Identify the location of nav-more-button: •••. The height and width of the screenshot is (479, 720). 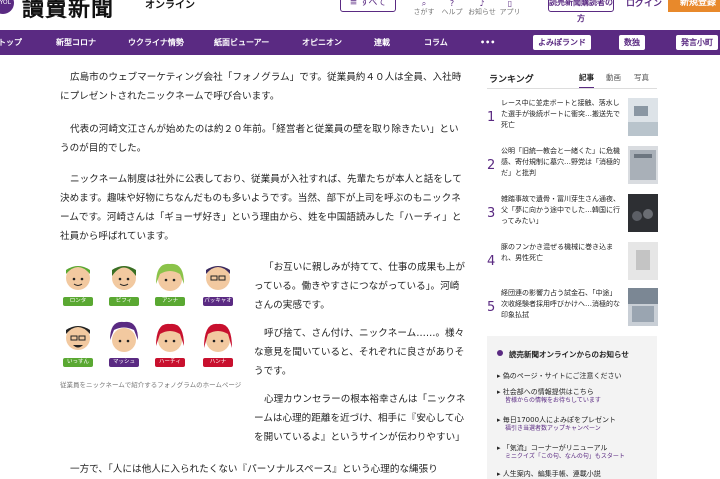
(487, 42).